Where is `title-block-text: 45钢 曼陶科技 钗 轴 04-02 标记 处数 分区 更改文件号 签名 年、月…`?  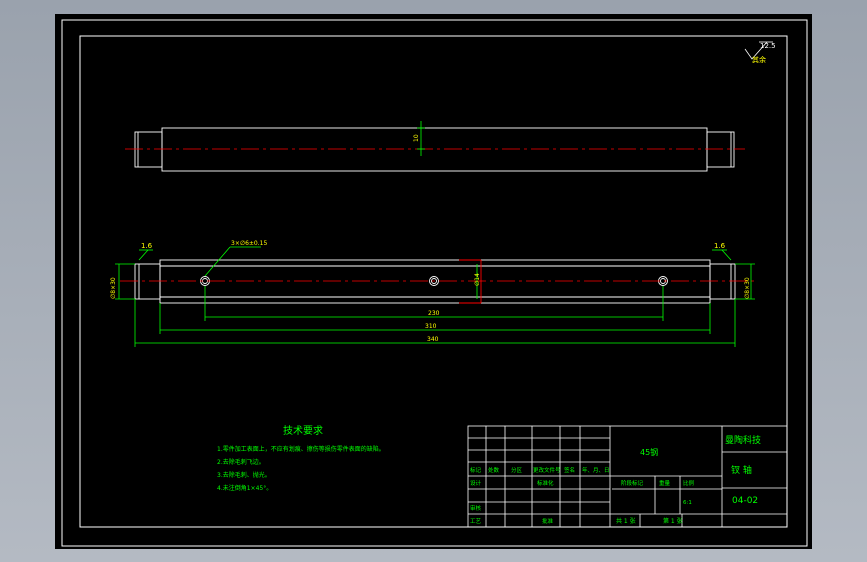 title-block-text: 45钢 曼陶科技 钗 轴 04-02 标记 处数 分区 更改文件号 签名 年、月… is located at coordinates (615, 479).